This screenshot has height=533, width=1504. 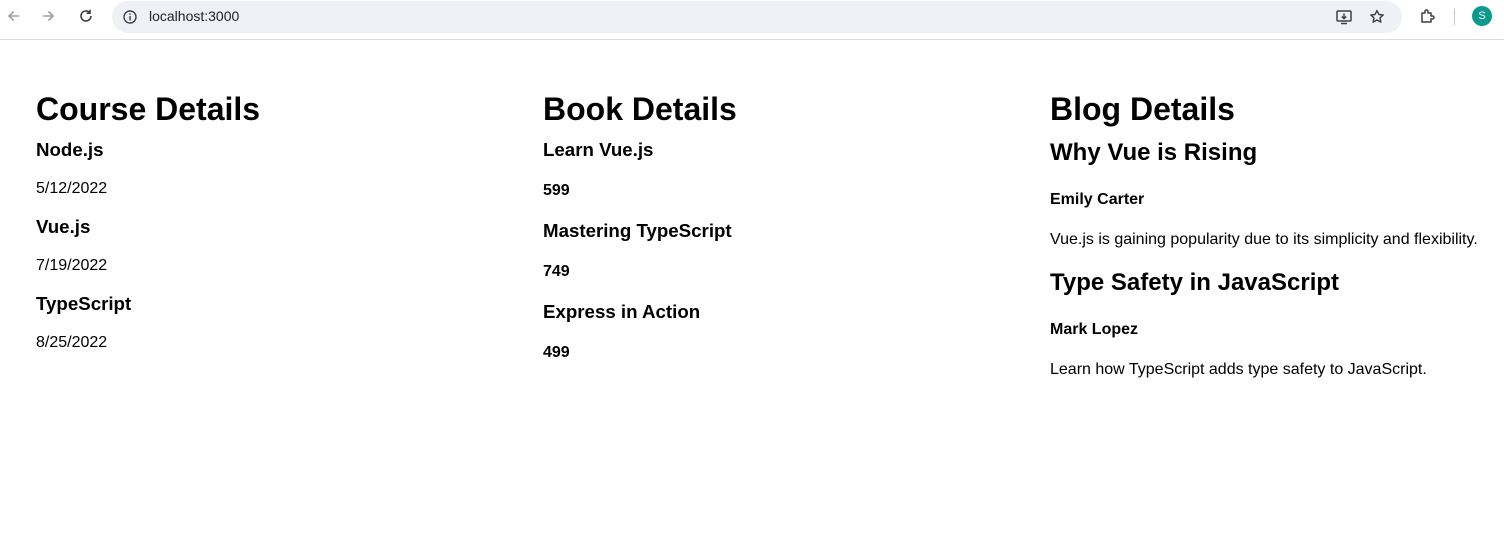 What do you see at coordinates (1142, 109) in the screenshot?
I see `blog-details-heading: Blog Details` at bounding box center [1142, 109].